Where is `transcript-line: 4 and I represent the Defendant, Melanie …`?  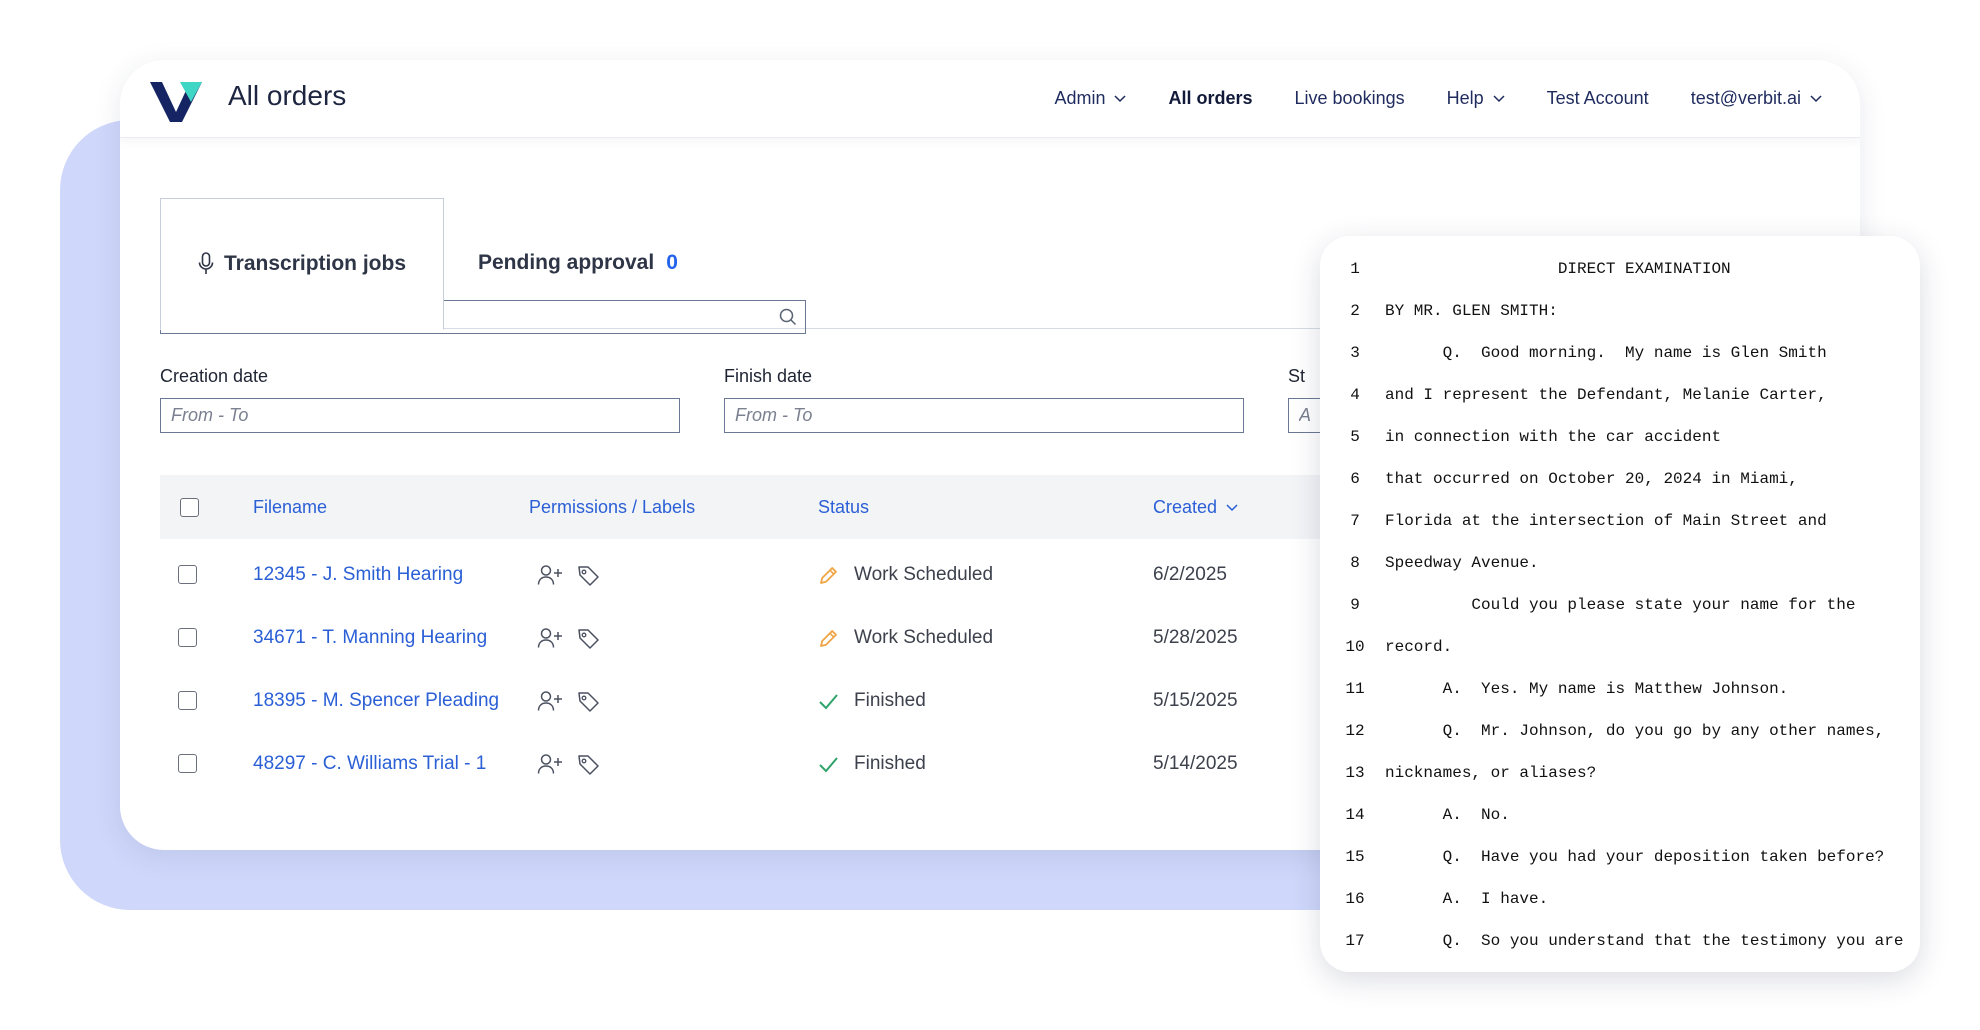 transcript-line: 4 and I represent the Defendant, Melanie … is located at coordinates (1620, 401).